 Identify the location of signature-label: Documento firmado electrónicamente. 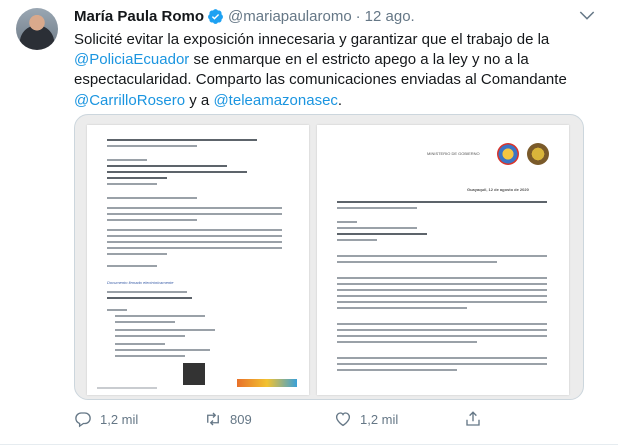
(140, 282).